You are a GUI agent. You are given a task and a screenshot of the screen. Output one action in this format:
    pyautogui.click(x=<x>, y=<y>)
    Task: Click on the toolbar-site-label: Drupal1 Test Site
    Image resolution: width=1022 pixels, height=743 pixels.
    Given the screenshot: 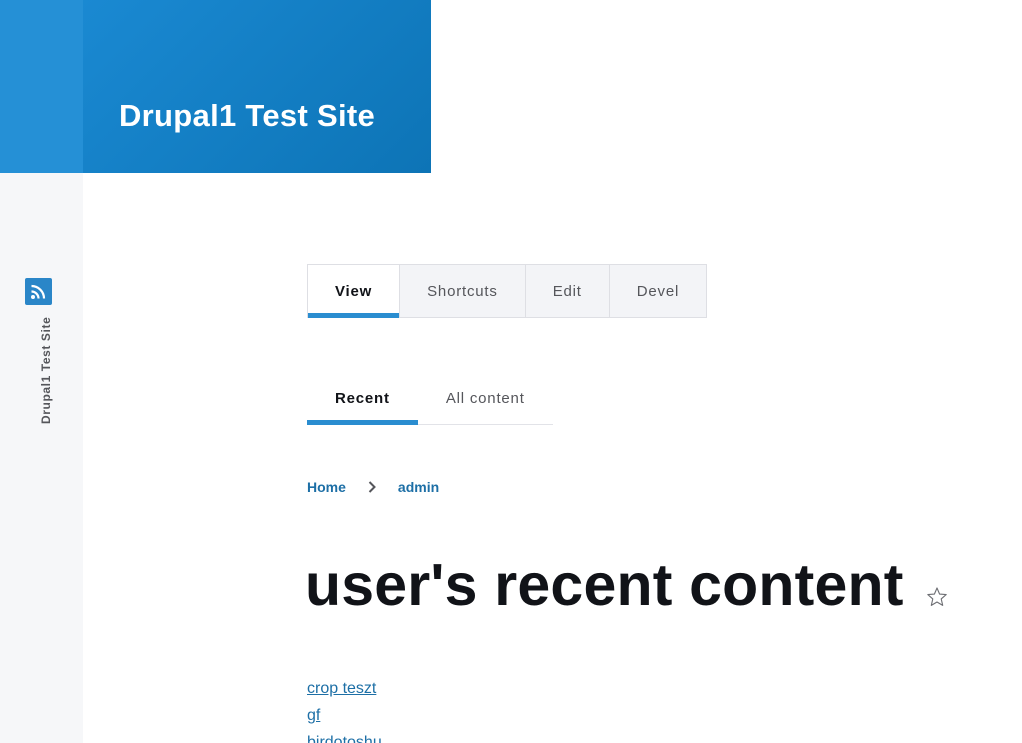 What is the action you would take?
    pyautogui.click(x=46, y=369)
    